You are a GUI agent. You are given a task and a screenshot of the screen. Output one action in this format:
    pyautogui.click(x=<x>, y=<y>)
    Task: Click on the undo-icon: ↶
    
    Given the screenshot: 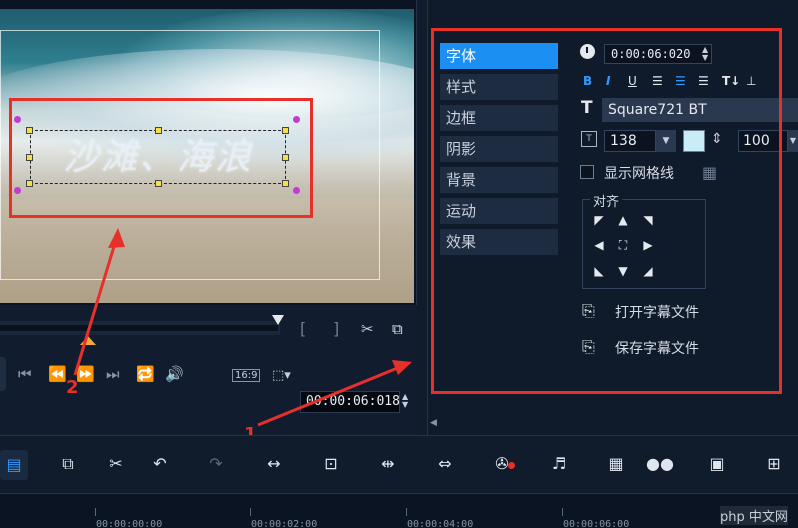 What is the action you would take?
    pyautogui.click(x=160, y=463)
    